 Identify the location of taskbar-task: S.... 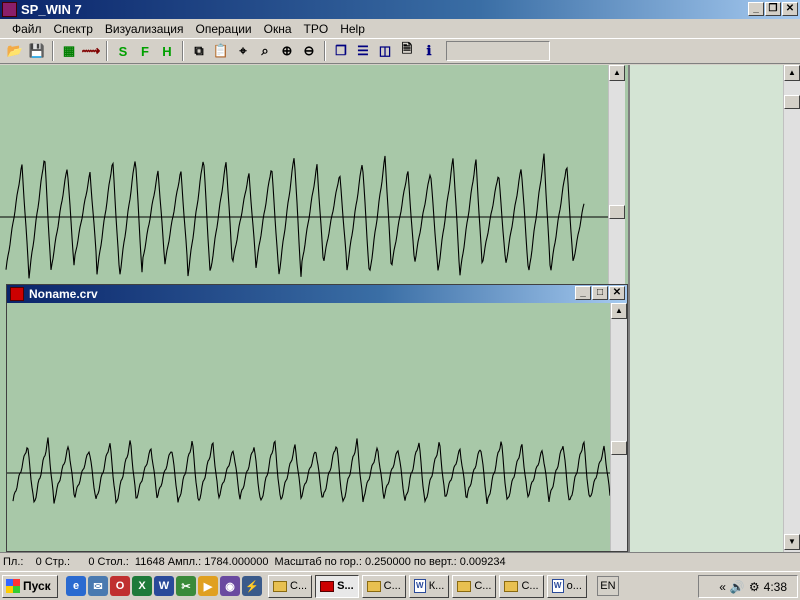
(337, 586).